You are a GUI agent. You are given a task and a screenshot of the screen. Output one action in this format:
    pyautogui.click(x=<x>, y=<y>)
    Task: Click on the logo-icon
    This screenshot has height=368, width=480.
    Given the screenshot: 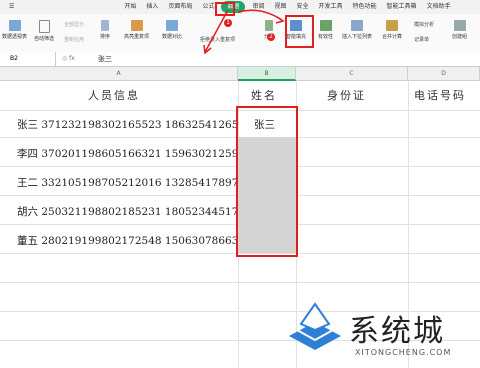 What is the action you would take?
    pyautogui.click(x=315, y=326)
    